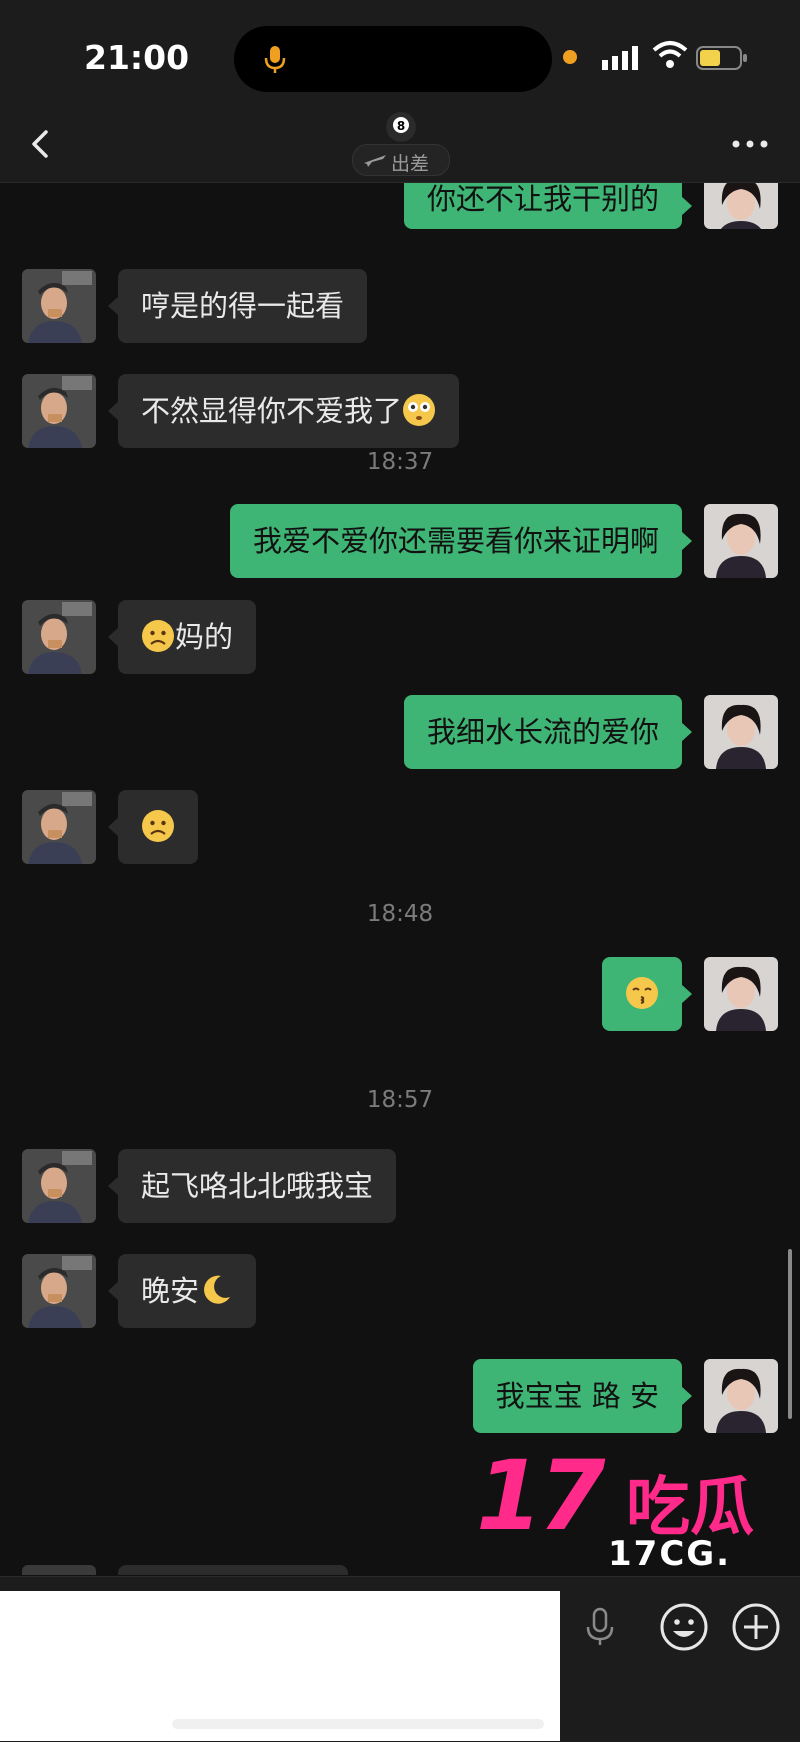 The height and width of the screenshot is (1742, 800). I want to click on message-text: 妈的, so click(204, 637).